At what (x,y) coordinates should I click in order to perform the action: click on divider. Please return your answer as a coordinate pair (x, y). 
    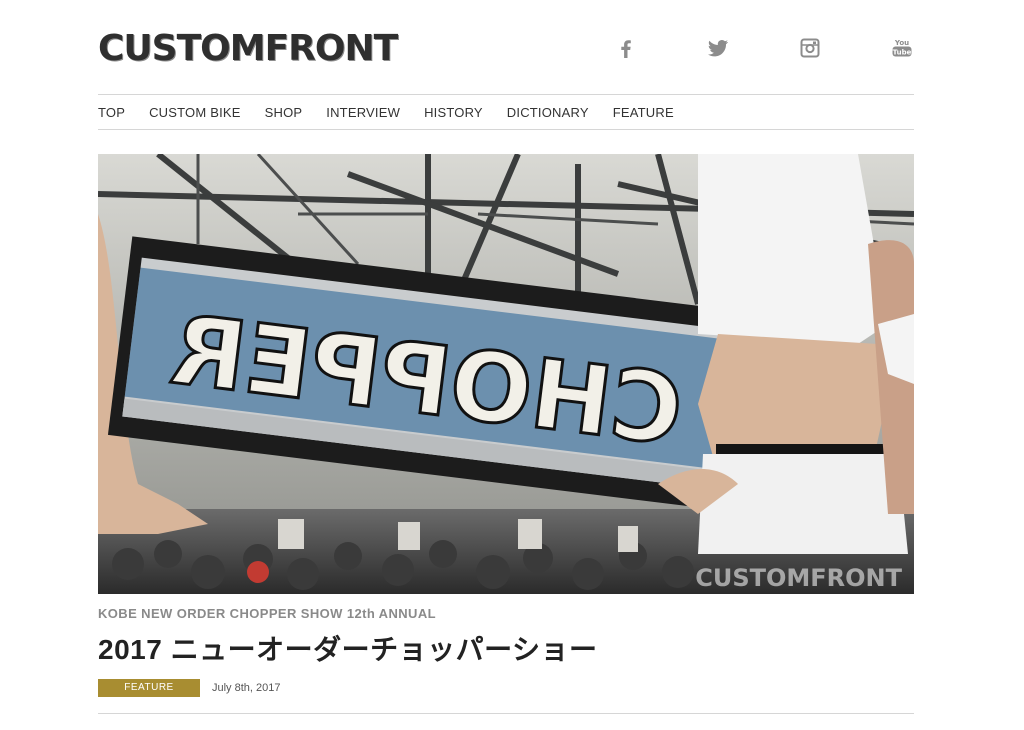
    Looking at the image, I should click on (506, 713).